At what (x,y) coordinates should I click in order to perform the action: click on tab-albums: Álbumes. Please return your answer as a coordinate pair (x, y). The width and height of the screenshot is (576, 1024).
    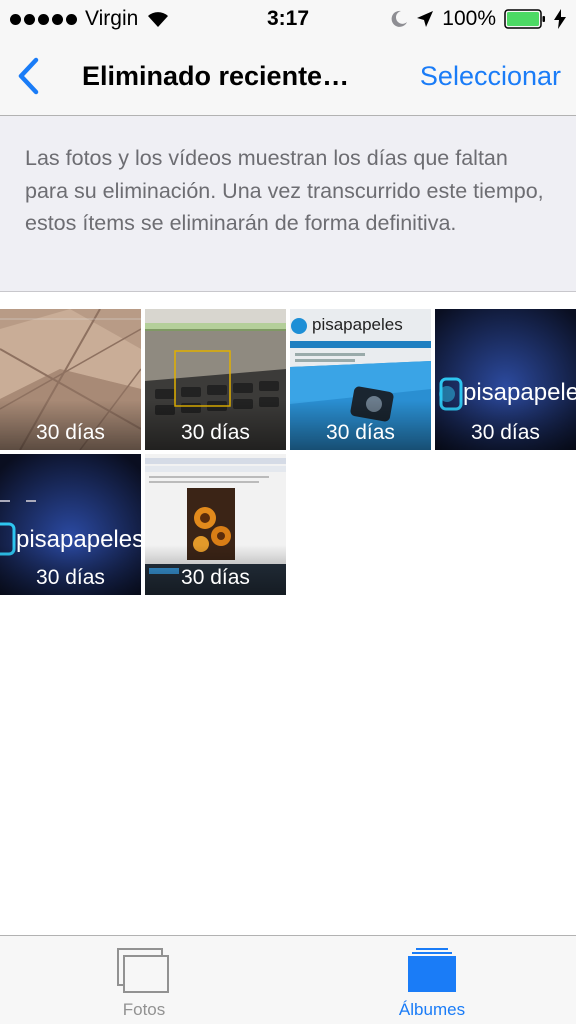
    Looking at the image, I should click on (432, 980).